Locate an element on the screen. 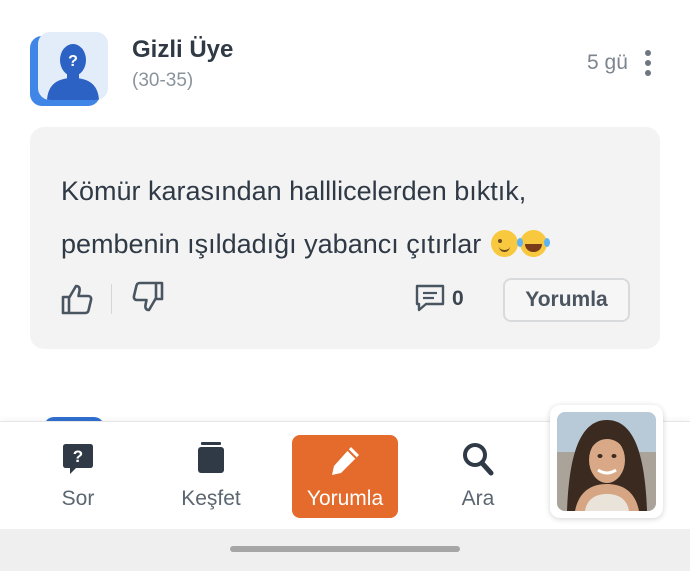 This screenshot has height=571, width=690. anonymous-avatar: ? is located at coordinates (69, 70).